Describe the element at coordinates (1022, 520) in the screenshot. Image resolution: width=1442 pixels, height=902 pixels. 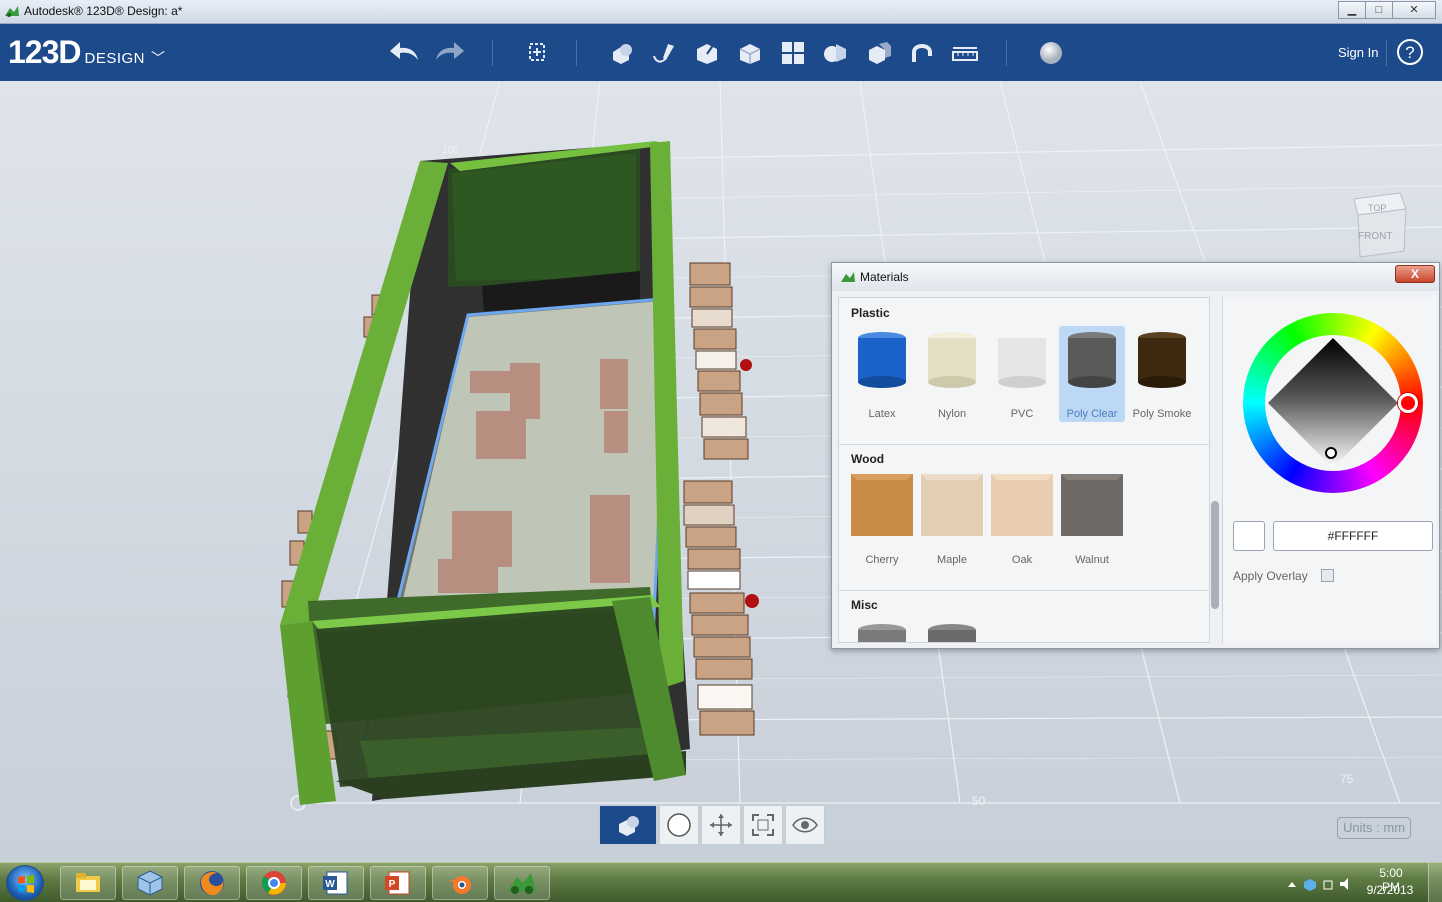
I see `material-oak: Oak` at that location.